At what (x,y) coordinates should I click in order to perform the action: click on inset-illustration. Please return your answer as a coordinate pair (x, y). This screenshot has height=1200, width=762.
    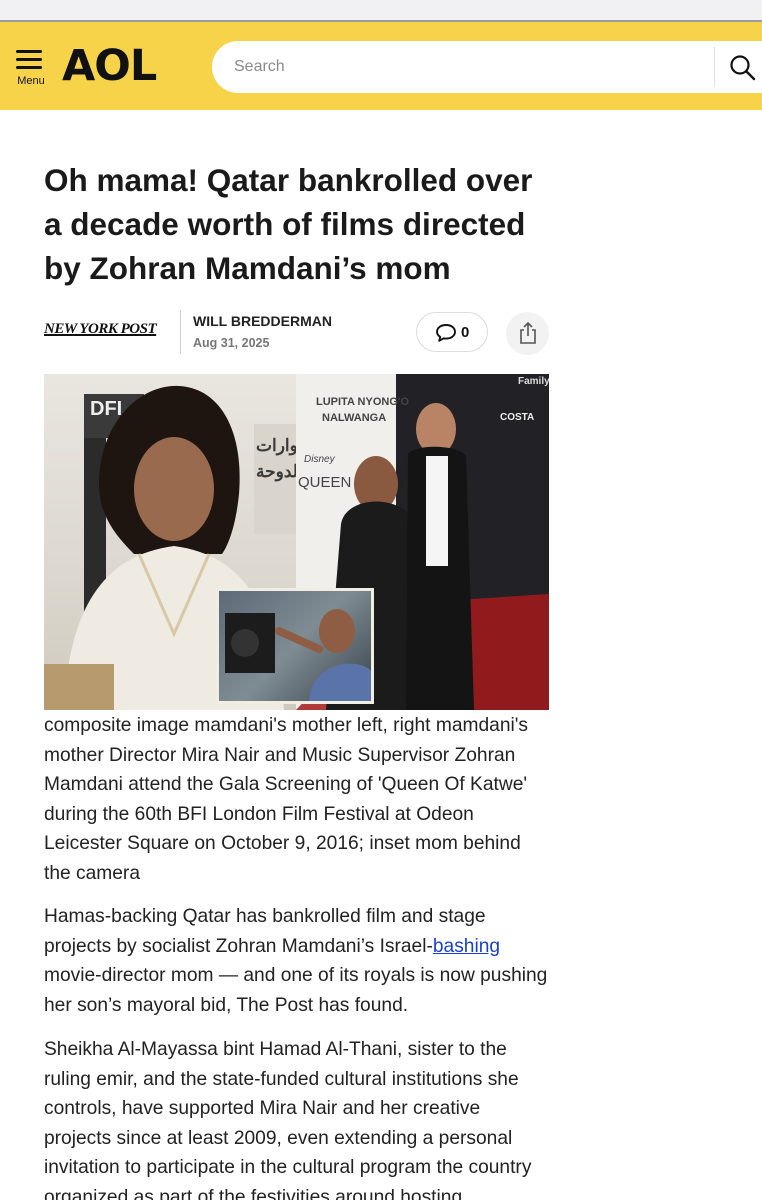
    Looking at the image, I should click on (298, 655).